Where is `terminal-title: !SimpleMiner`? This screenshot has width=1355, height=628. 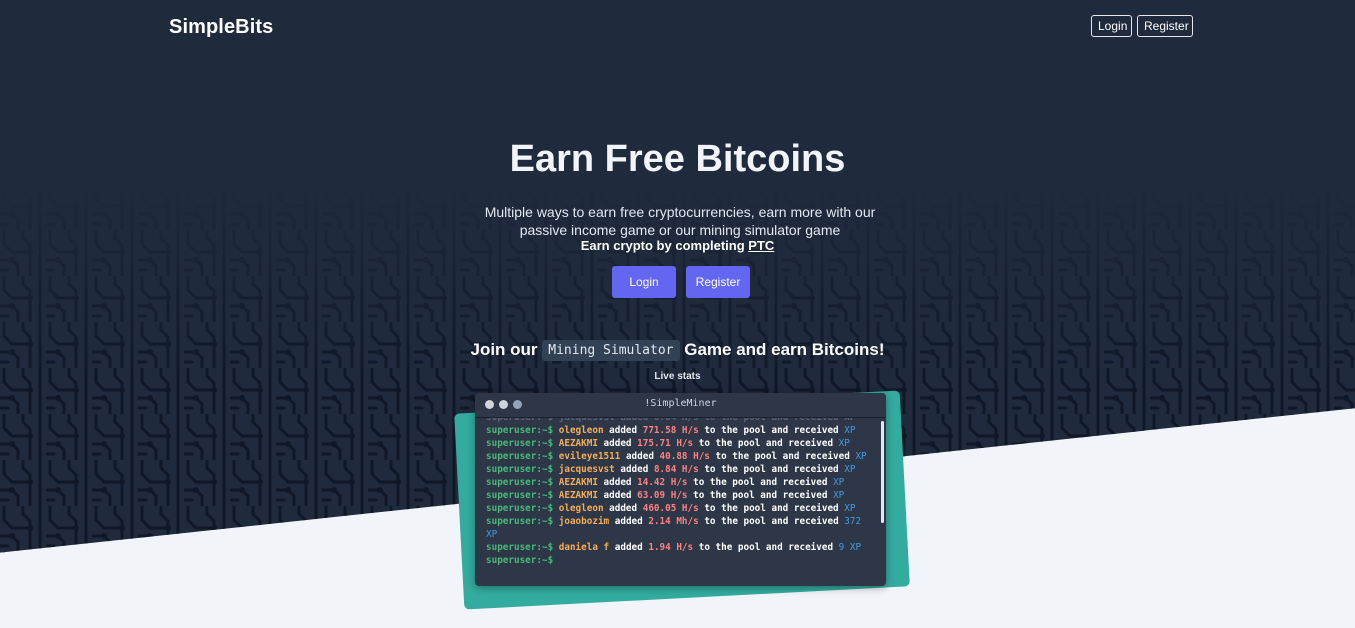 terminal-title: !SimpleMiner is located at coordinates (680, 403).